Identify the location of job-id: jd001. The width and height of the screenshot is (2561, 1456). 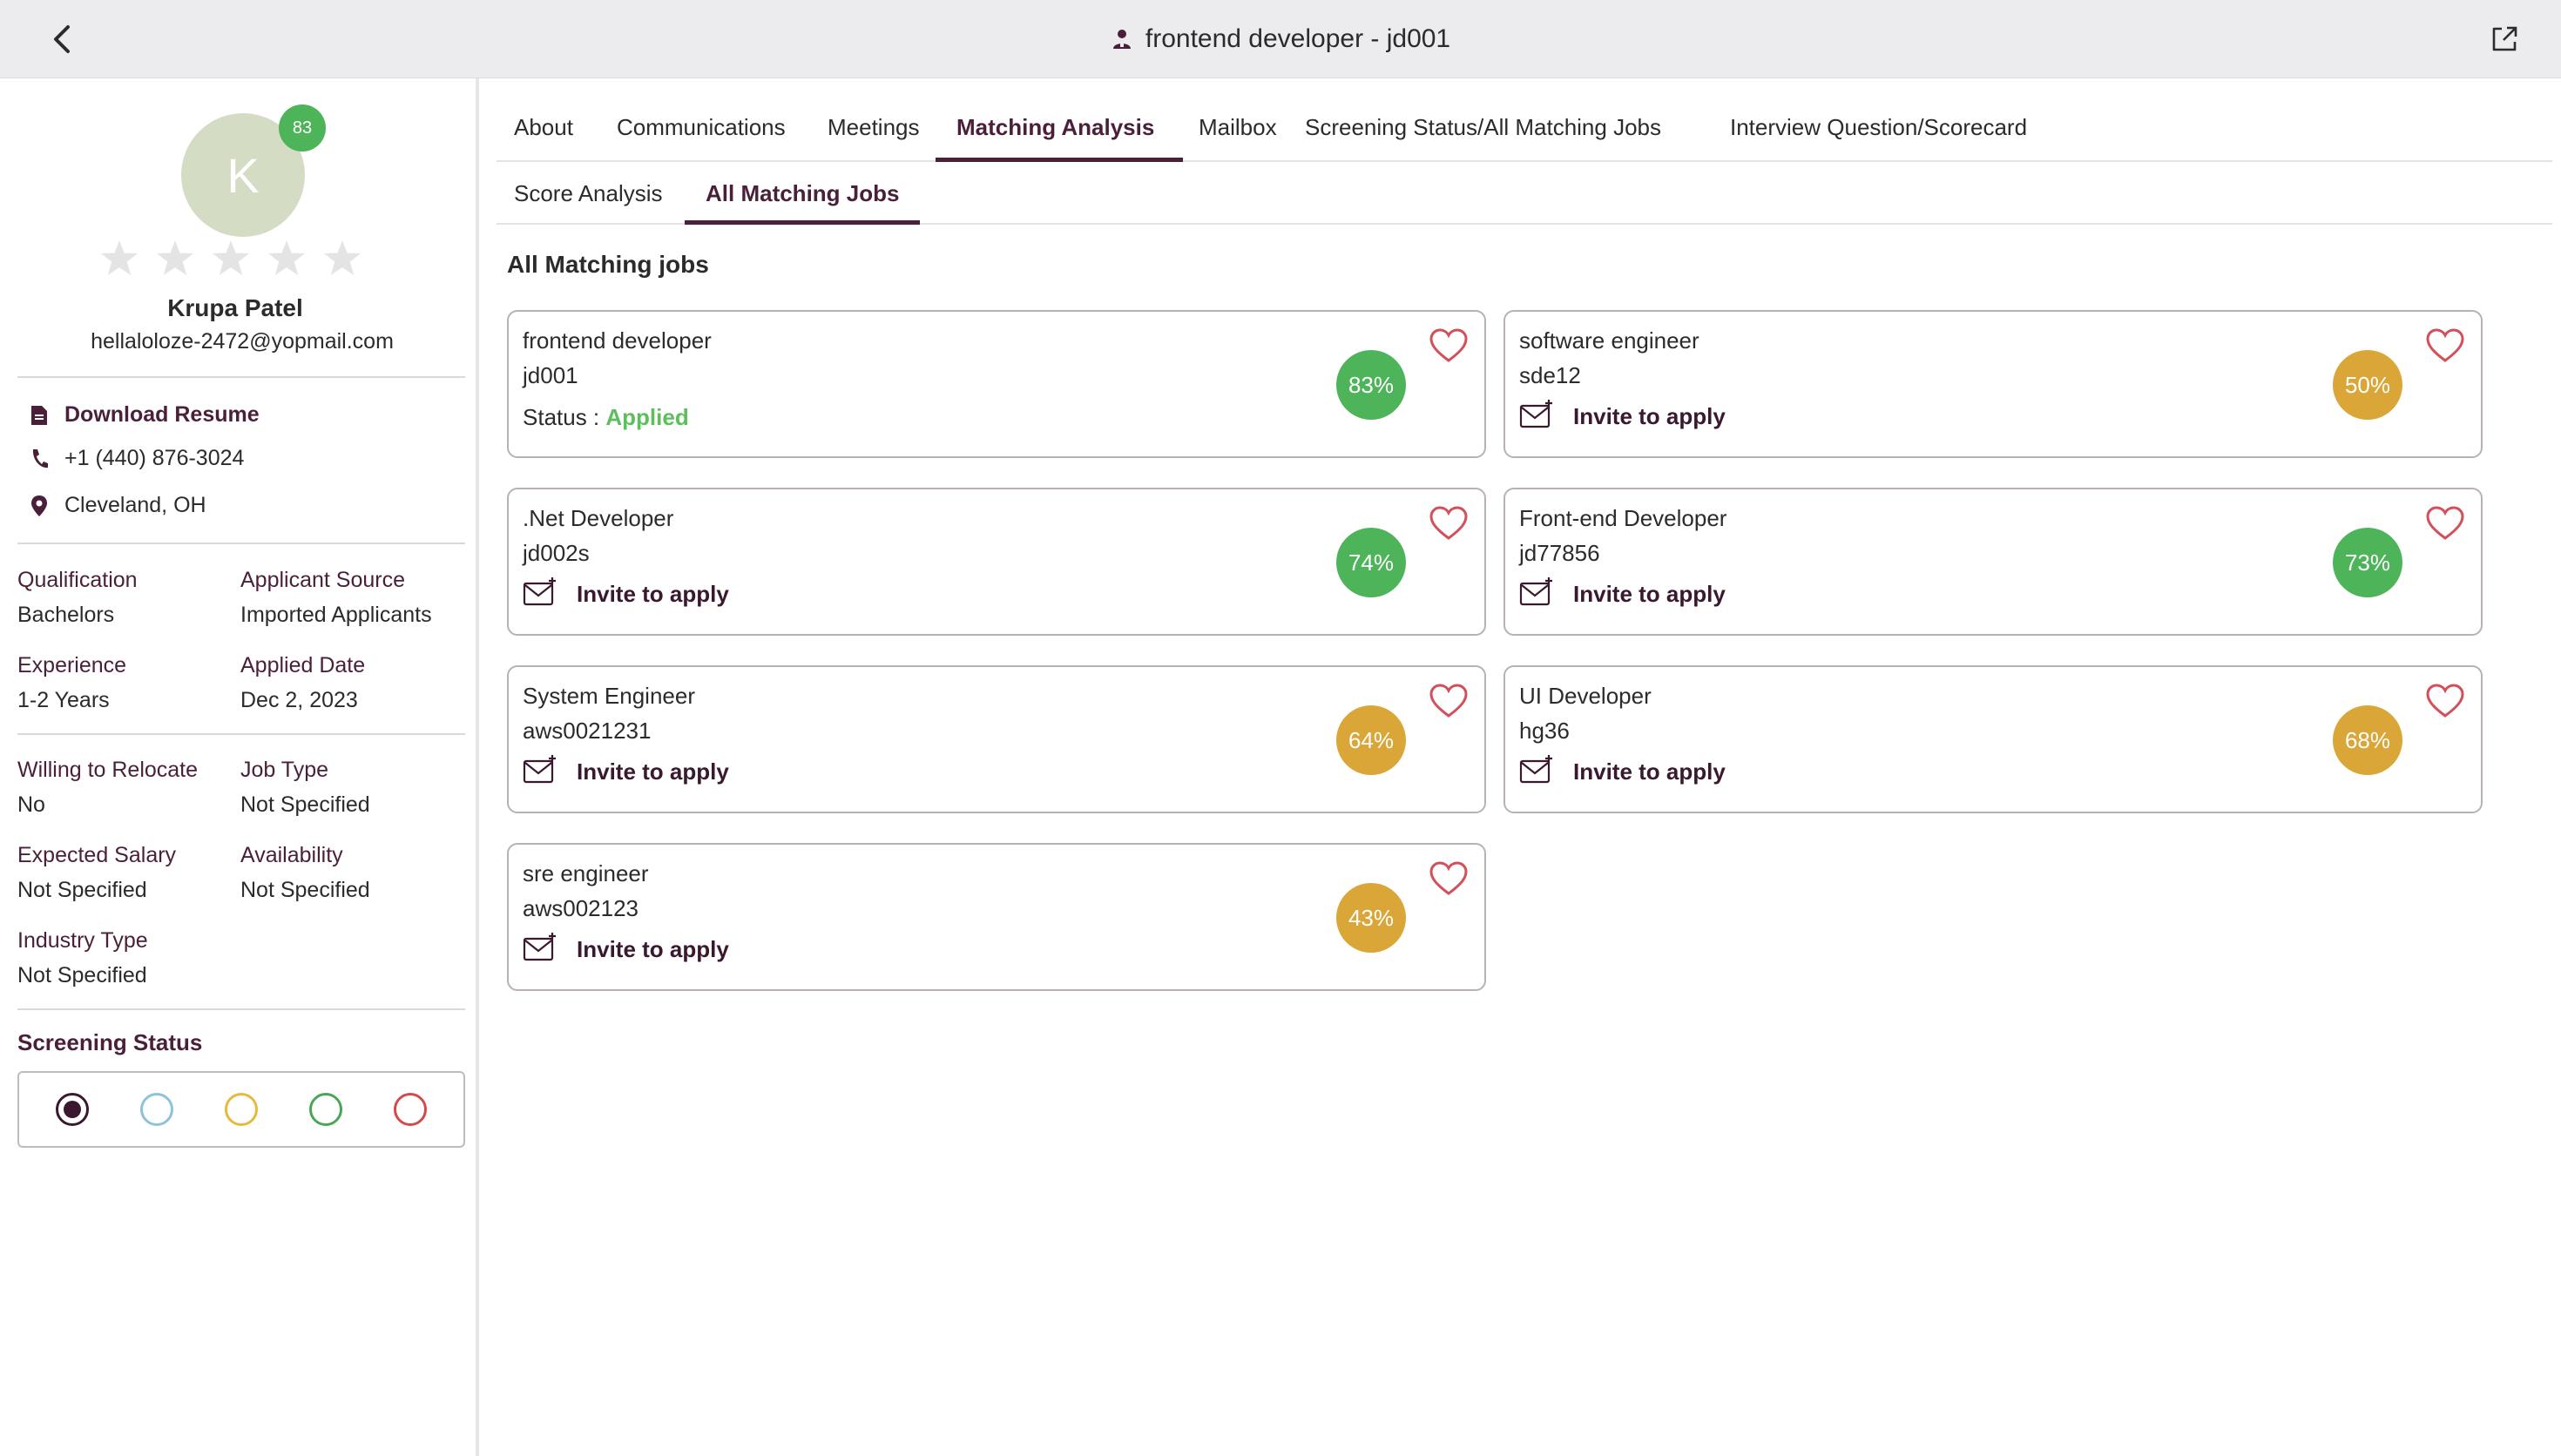
(550, 375).